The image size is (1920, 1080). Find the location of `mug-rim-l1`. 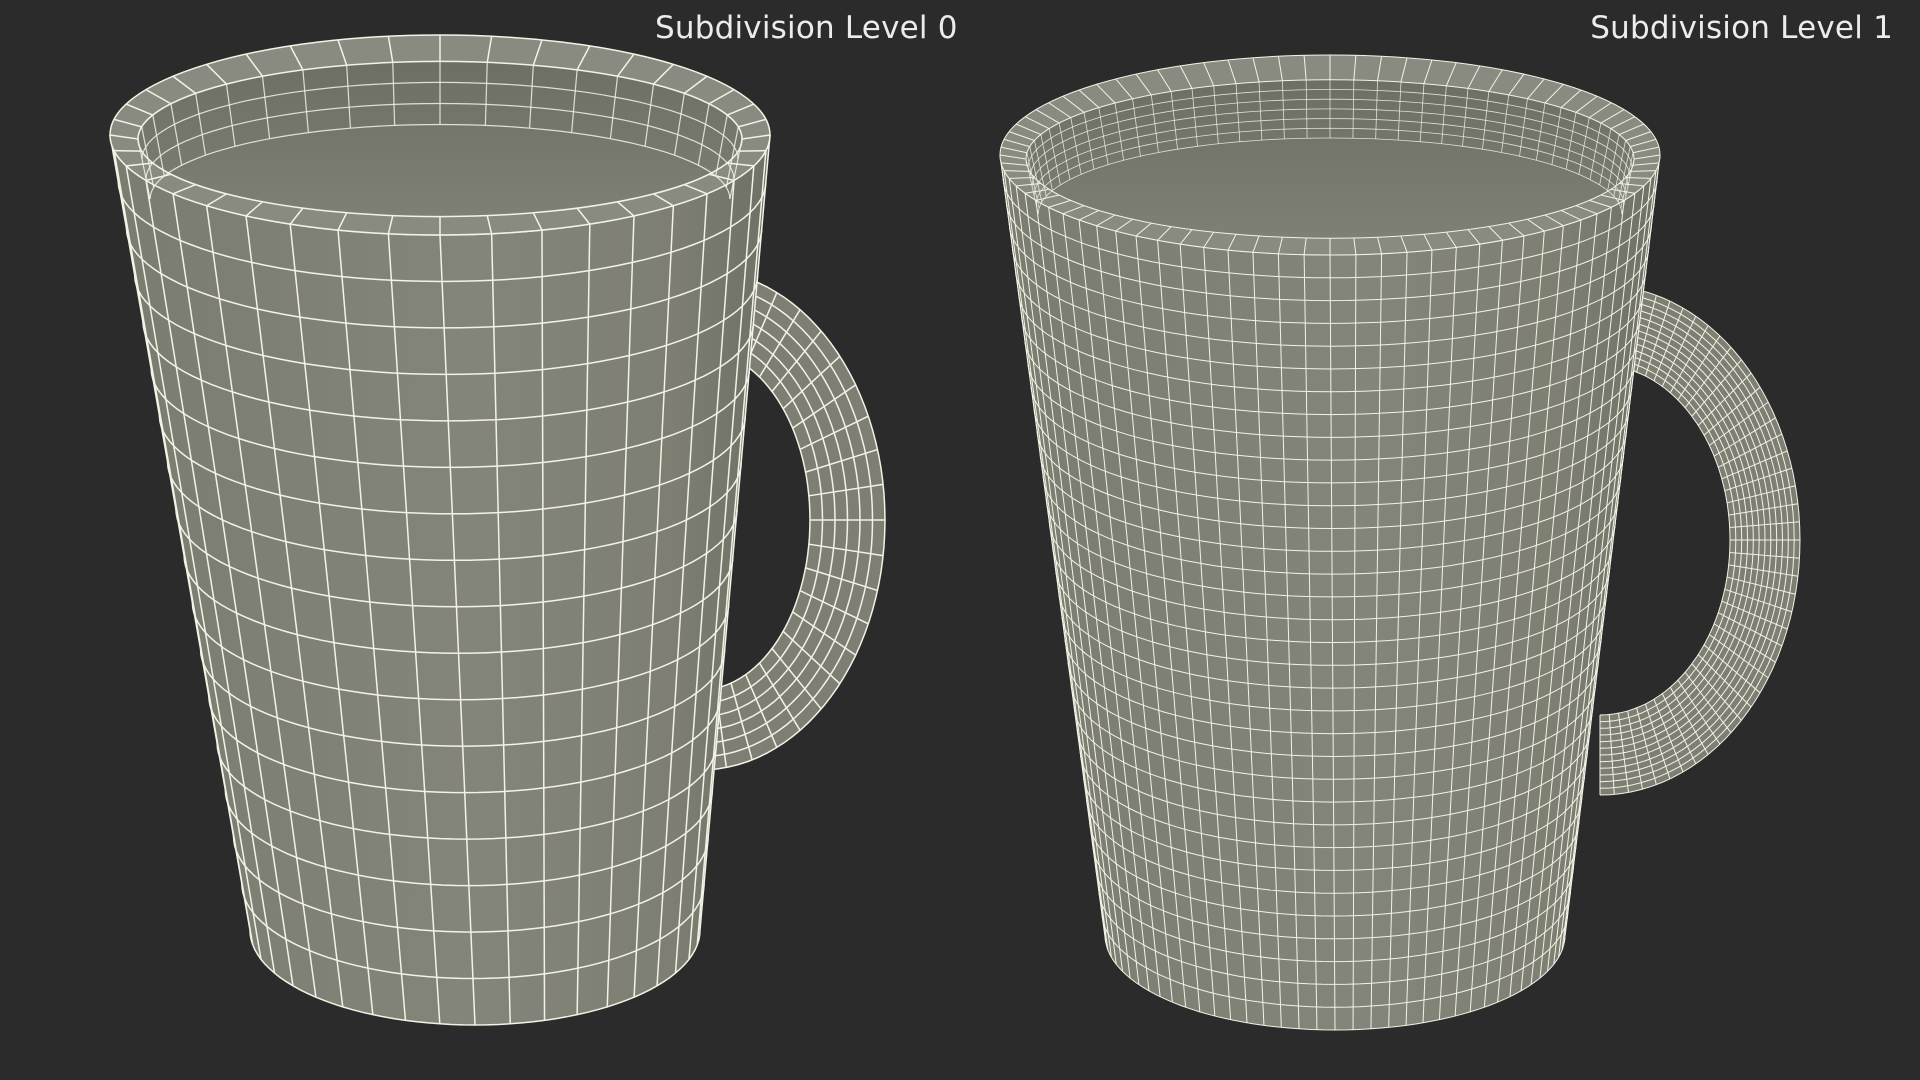

mug-rim-l1 is located at coordinates (1330, 155).